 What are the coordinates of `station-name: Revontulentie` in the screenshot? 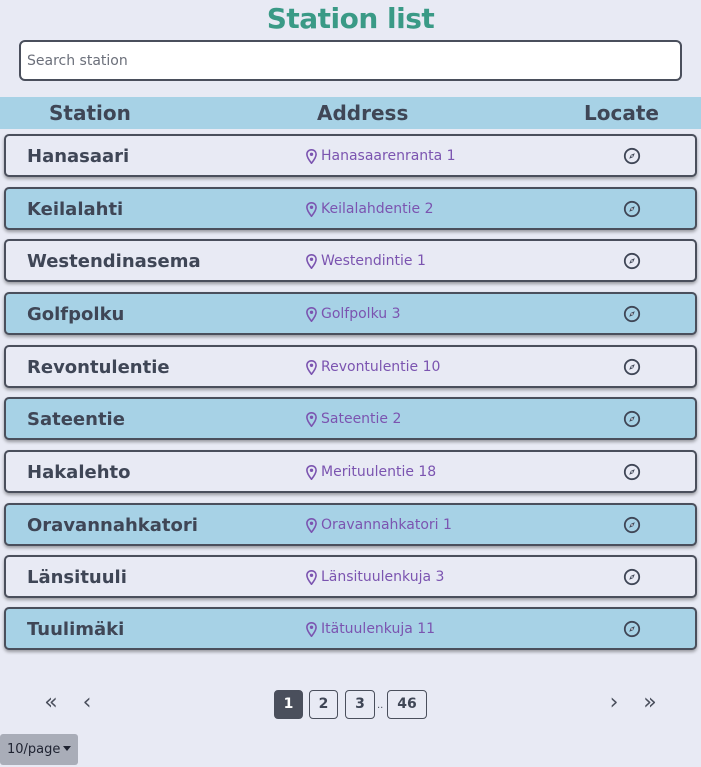 It's located at (98, 367).